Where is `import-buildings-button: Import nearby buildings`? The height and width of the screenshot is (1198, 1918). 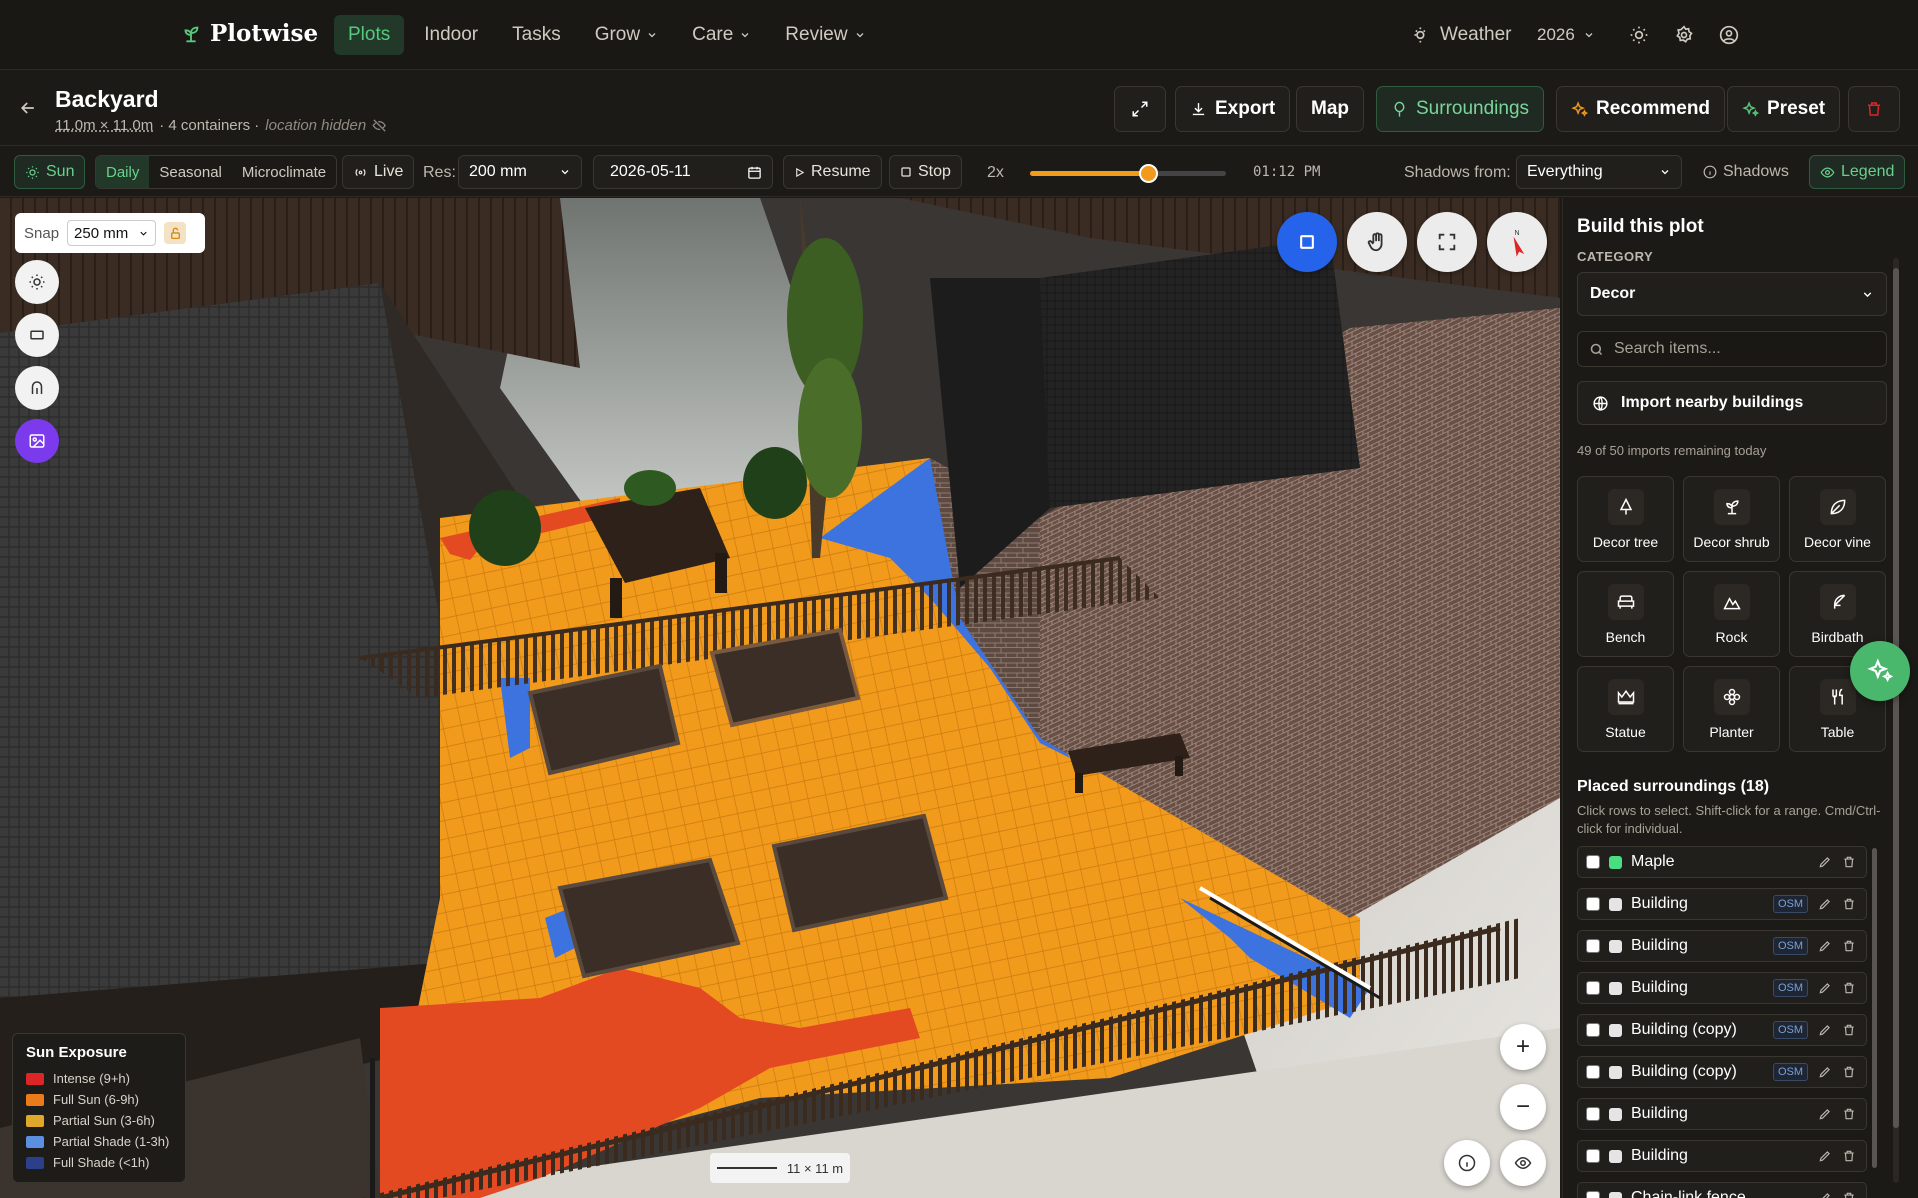 import-buildings-button: Import nearby buildings is located at coordinates (1732, 403).